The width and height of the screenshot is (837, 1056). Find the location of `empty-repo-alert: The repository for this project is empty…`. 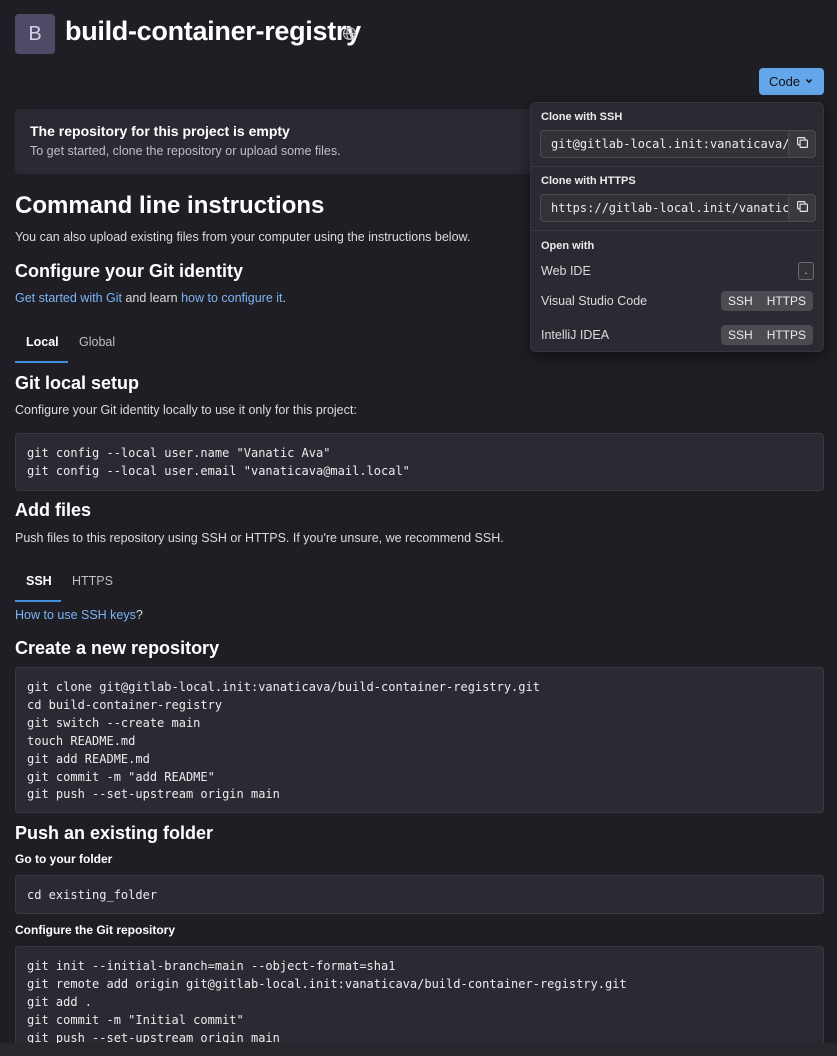

empty-repo-alert: The repository for this project is empty… is located at coordinates (295, 141).